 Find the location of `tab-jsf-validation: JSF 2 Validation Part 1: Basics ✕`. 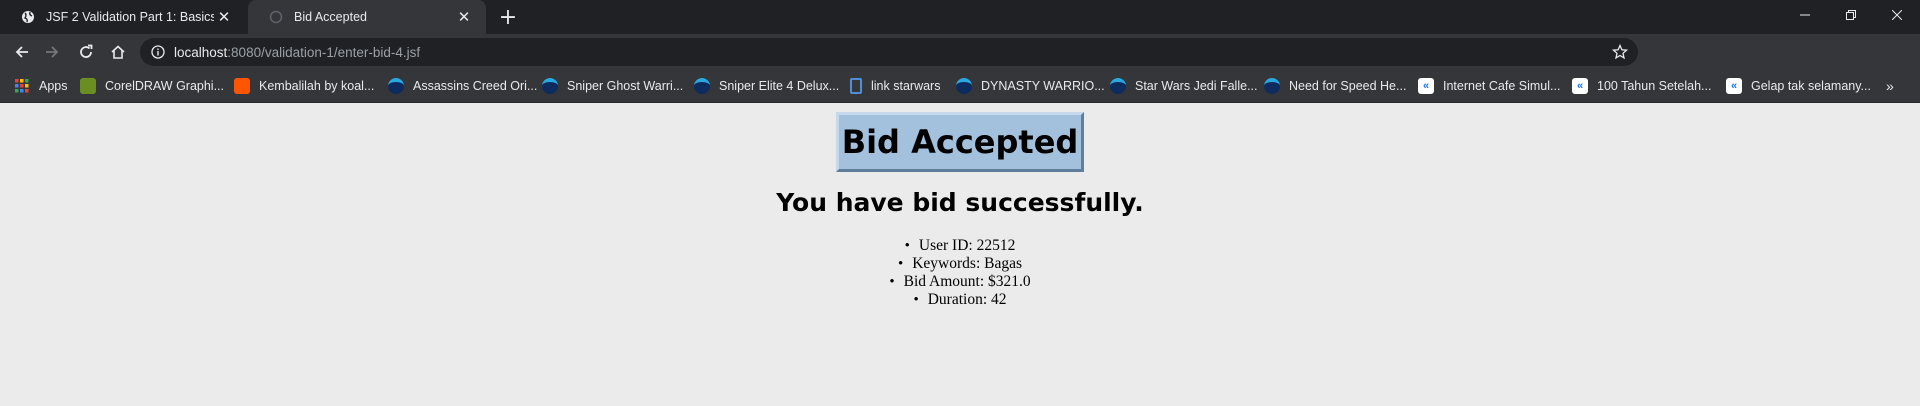

tab-jsf-validation: JSF 2 Validation Part 1: Basics ✕ is located at coordinates (123, 17).